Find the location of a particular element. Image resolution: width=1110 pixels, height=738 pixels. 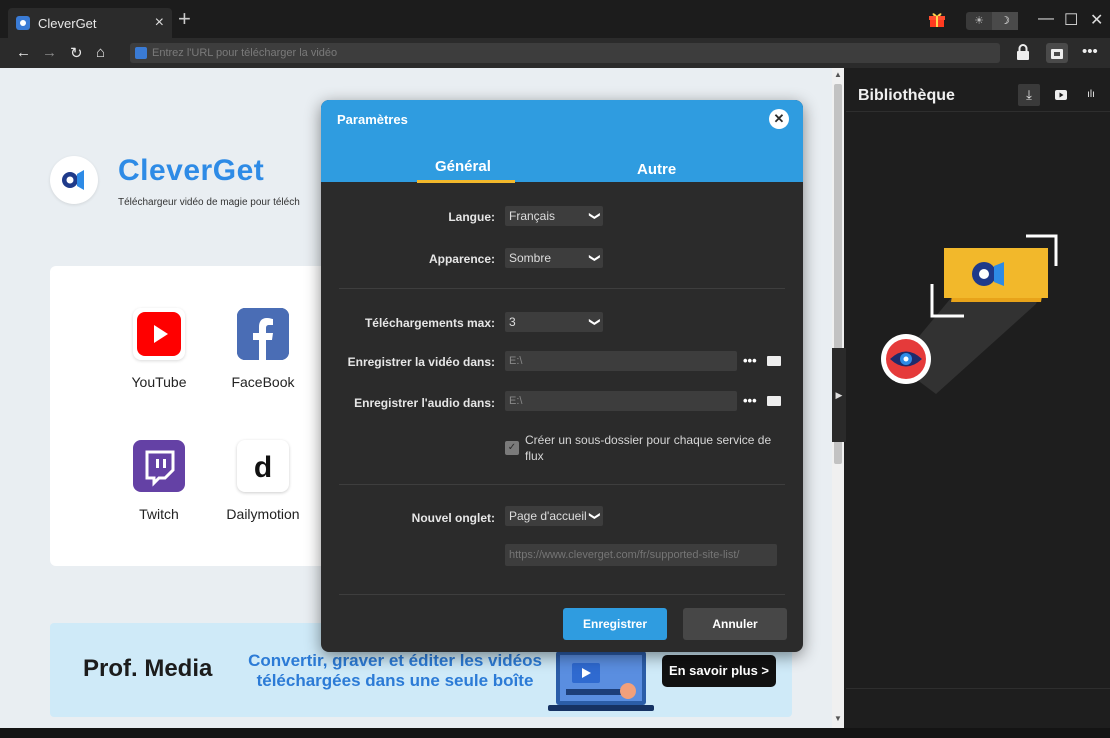

site-grid: YouTube FaceBook Twitch d Dailymotion is located at coordinates (200, 416).